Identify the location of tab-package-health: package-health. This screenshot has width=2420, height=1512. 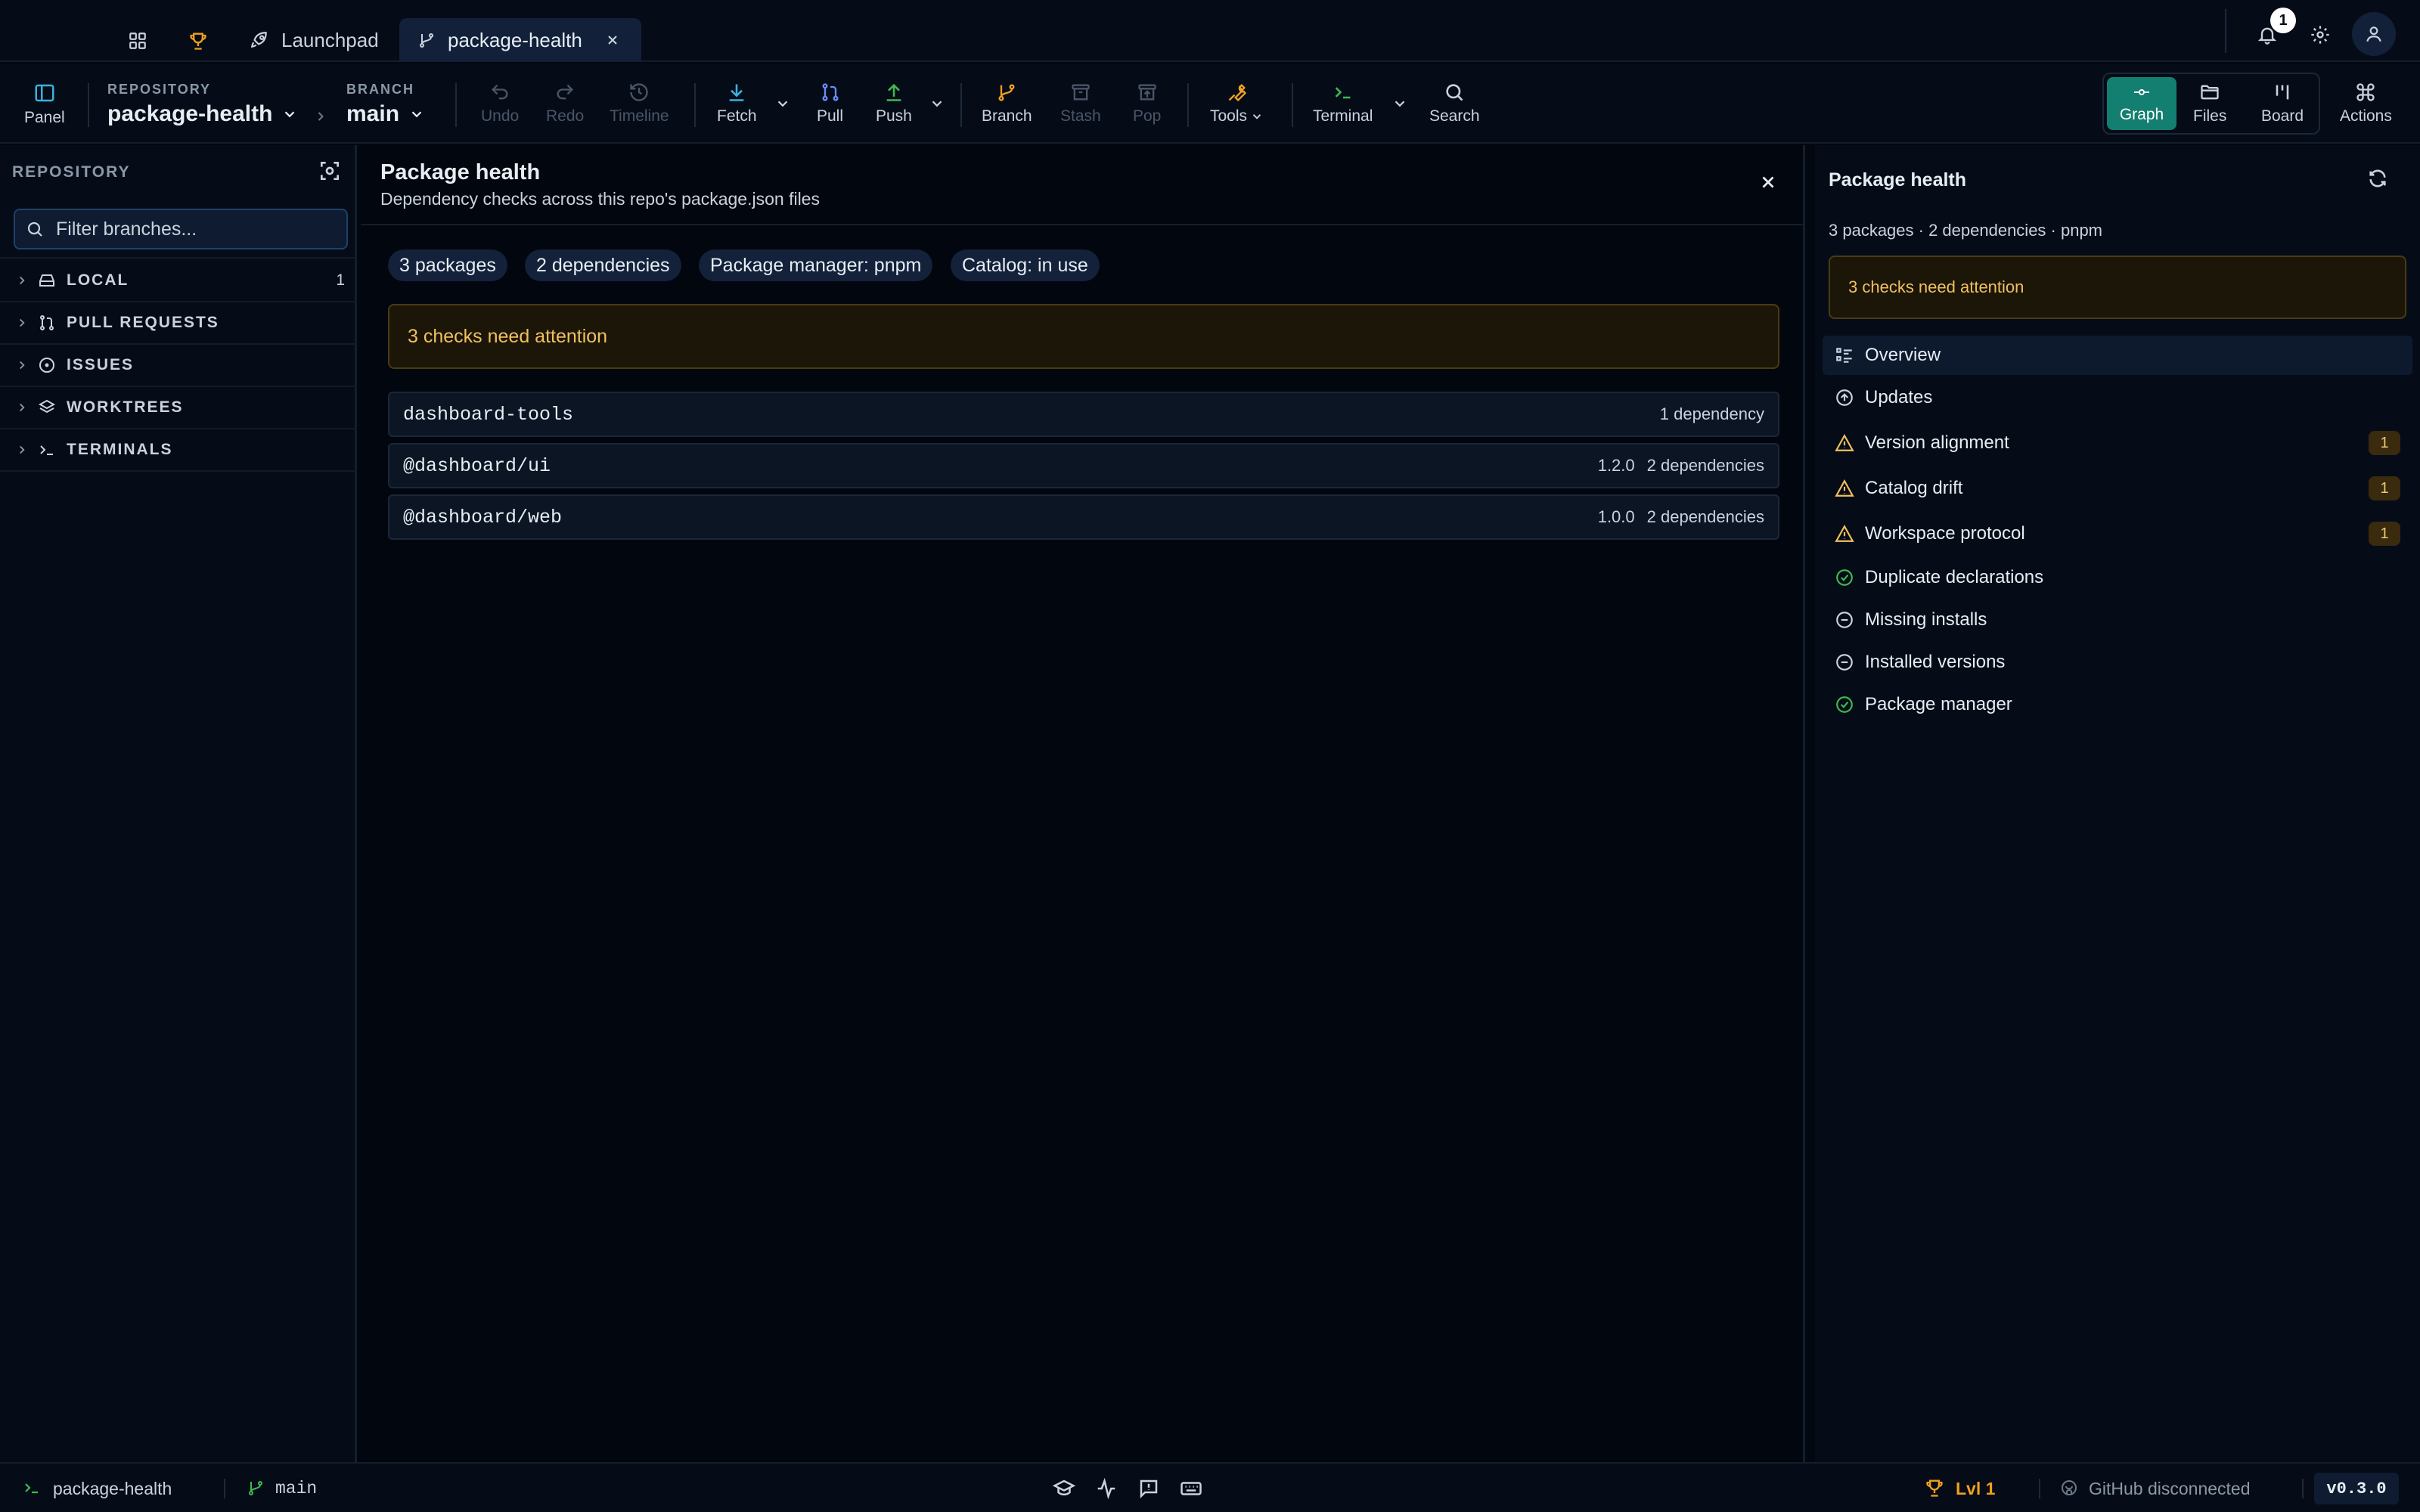
(520, 40).